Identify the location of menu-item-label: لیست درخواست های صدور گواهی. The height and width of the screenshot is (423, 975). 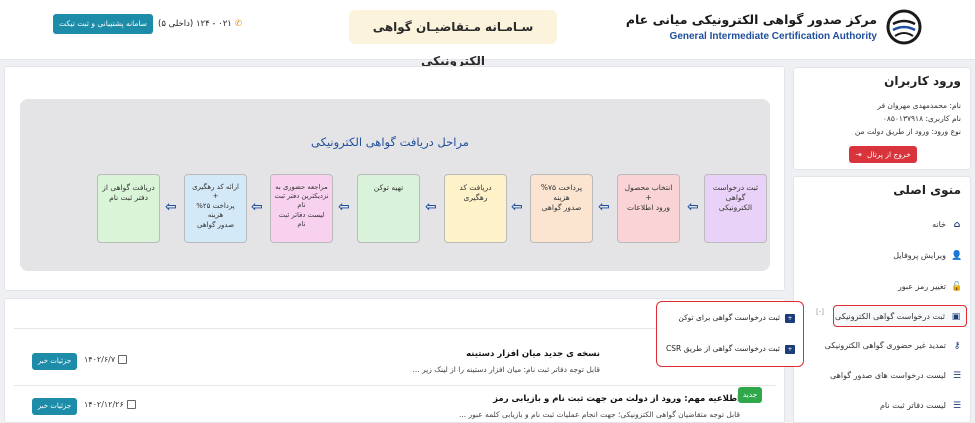
(888, 375).